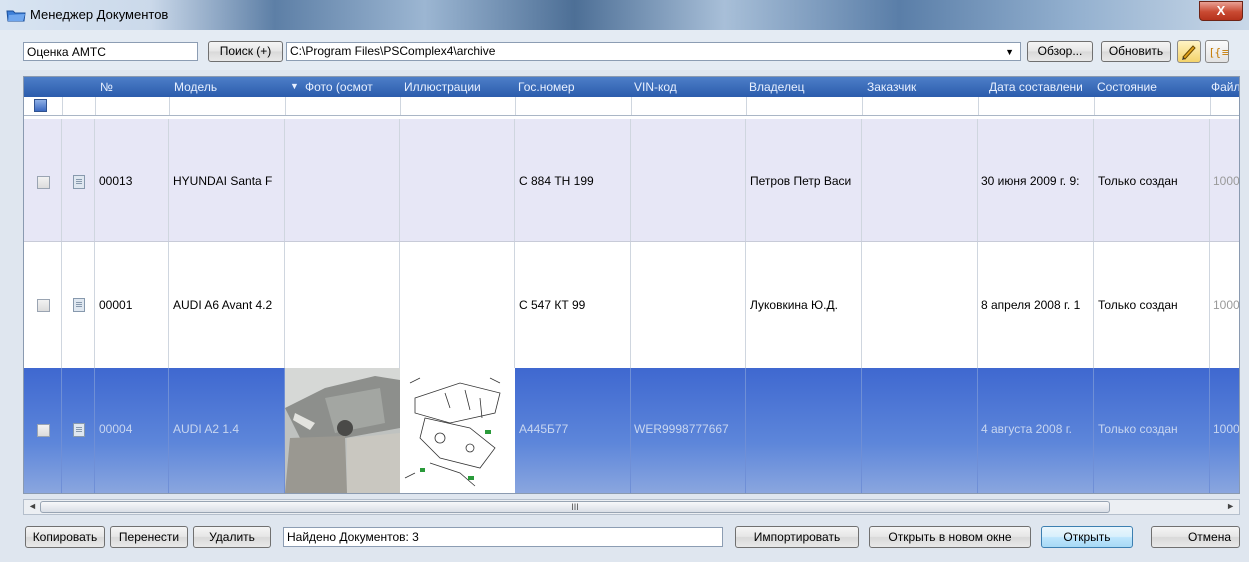 This screenshot has width=1249, height=562. I want to click on column-header-state: Состояние, so click(1127, 87).